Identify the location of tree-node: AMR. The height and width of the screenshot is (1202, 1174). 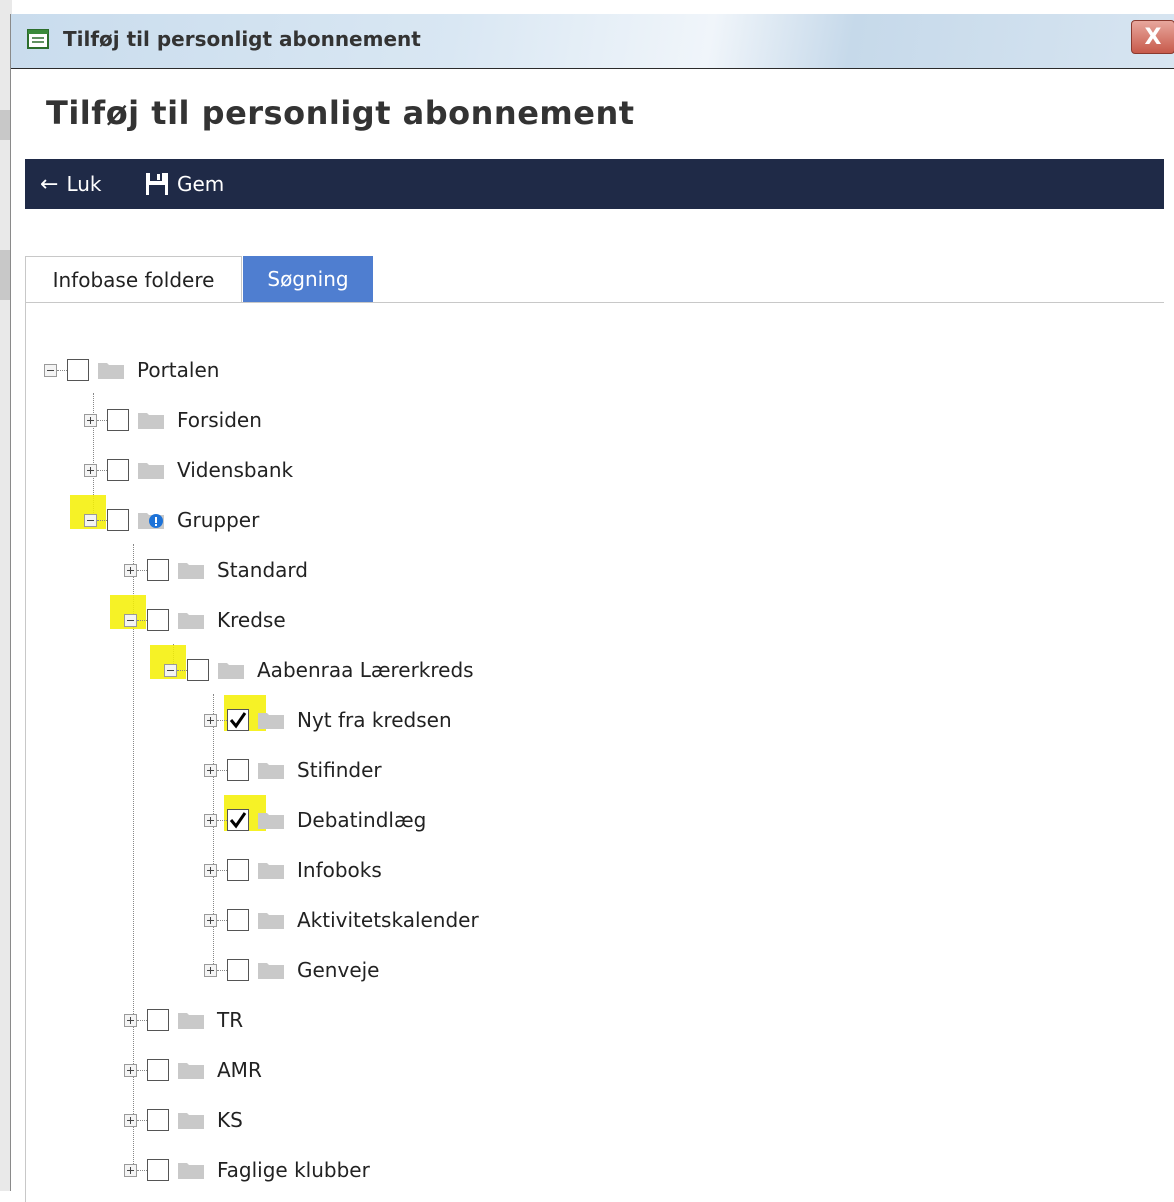
(193, 1070).